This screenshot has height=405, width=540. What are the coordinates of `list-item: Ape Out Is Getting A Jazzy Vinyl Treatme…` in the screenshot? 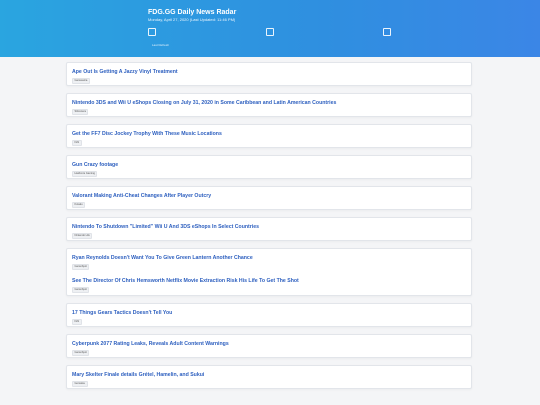 It's located at (125, 76).